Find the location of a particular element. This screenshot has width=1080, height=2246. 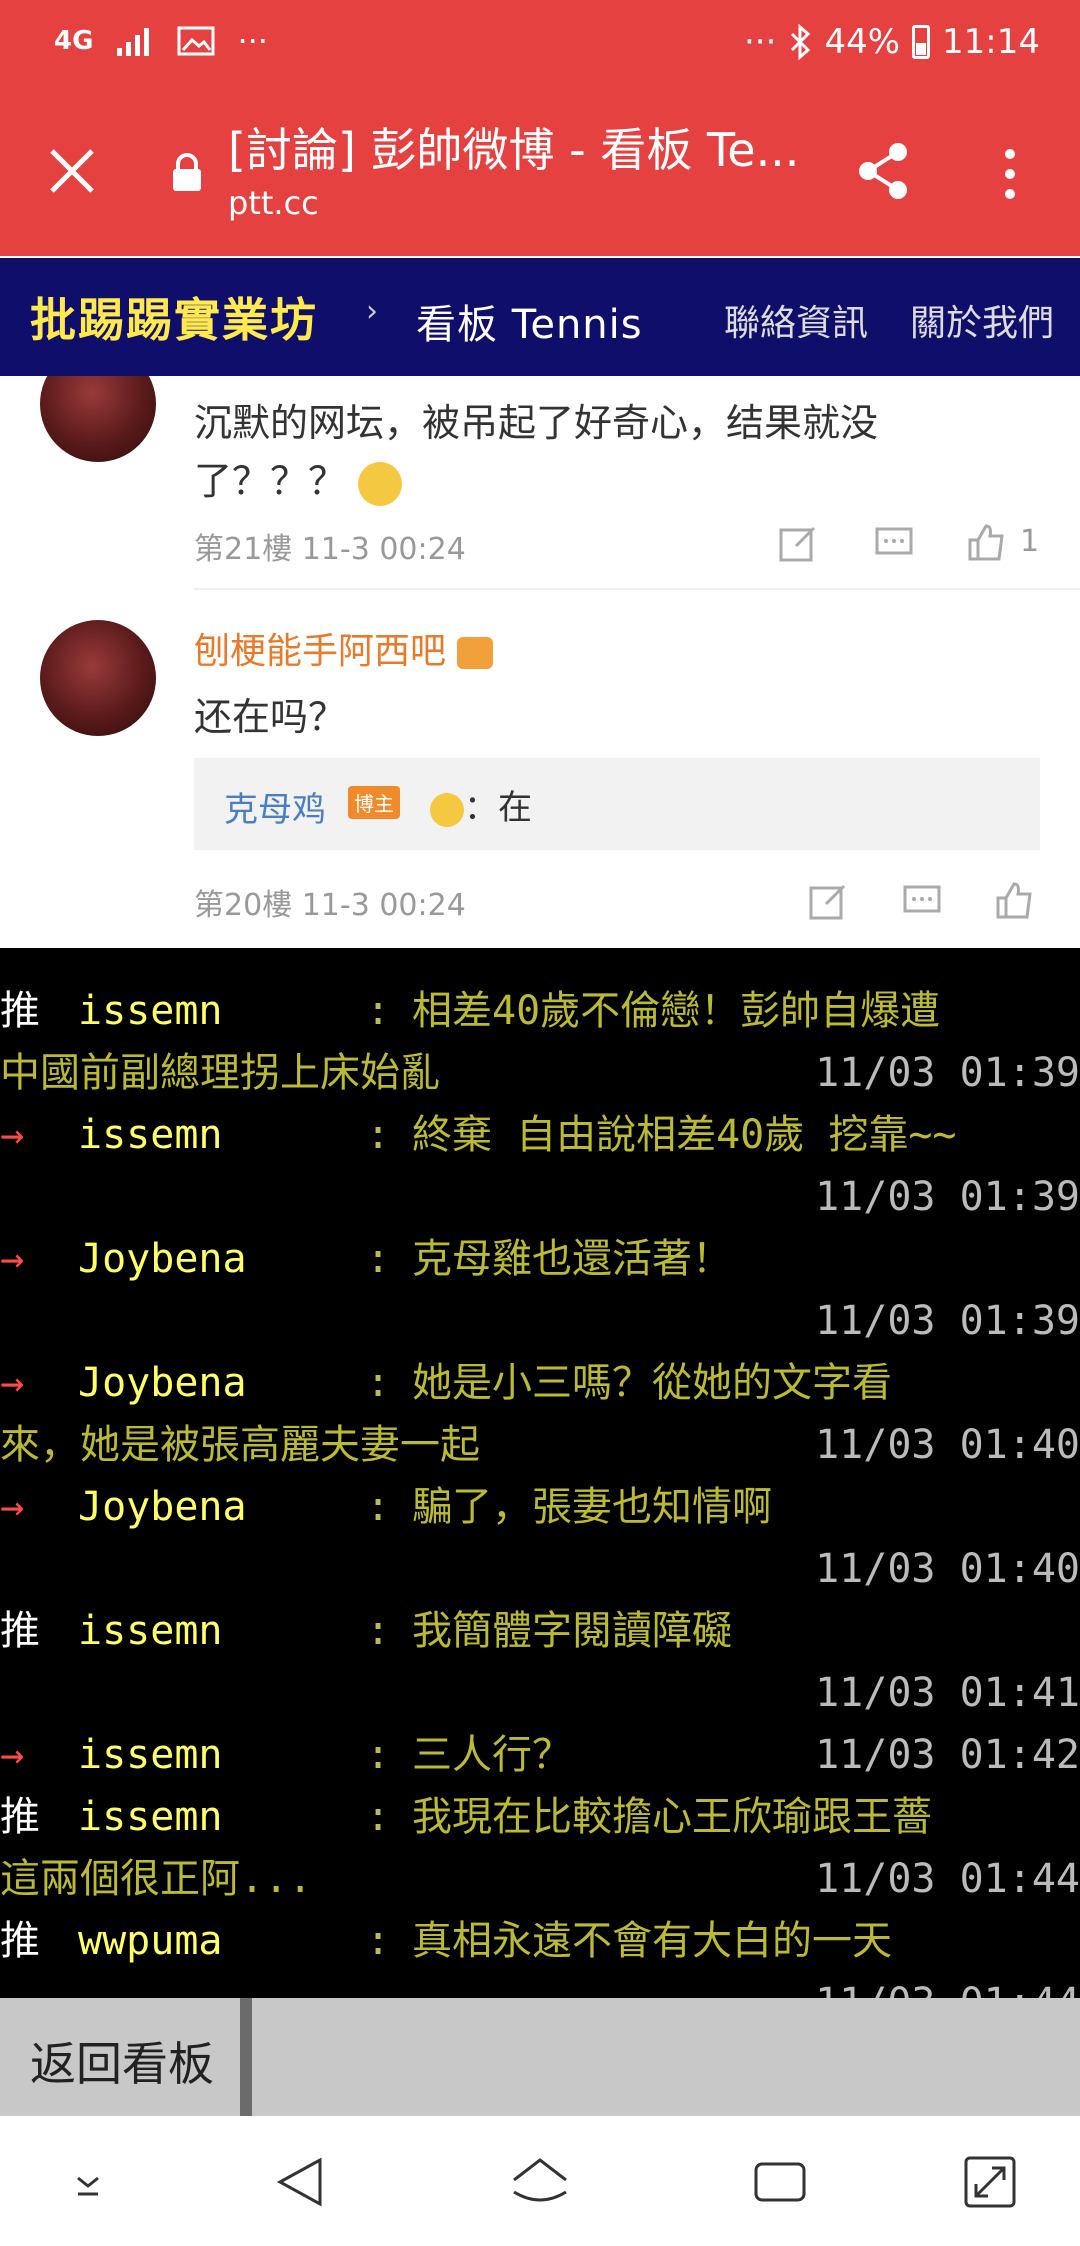

back-icon is located at coordinates (300, 2182).